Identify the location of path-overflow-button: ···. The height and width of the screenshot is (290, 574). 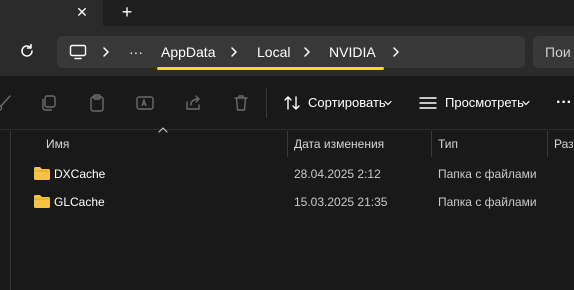
(136, 52).